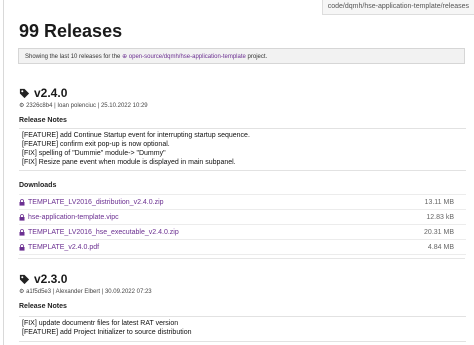 This screenshot has width=474, height=345. I want to click on download-name: TEMPLATE_LV2016_distribution_v2.4.0.zip, so click(96, 202).